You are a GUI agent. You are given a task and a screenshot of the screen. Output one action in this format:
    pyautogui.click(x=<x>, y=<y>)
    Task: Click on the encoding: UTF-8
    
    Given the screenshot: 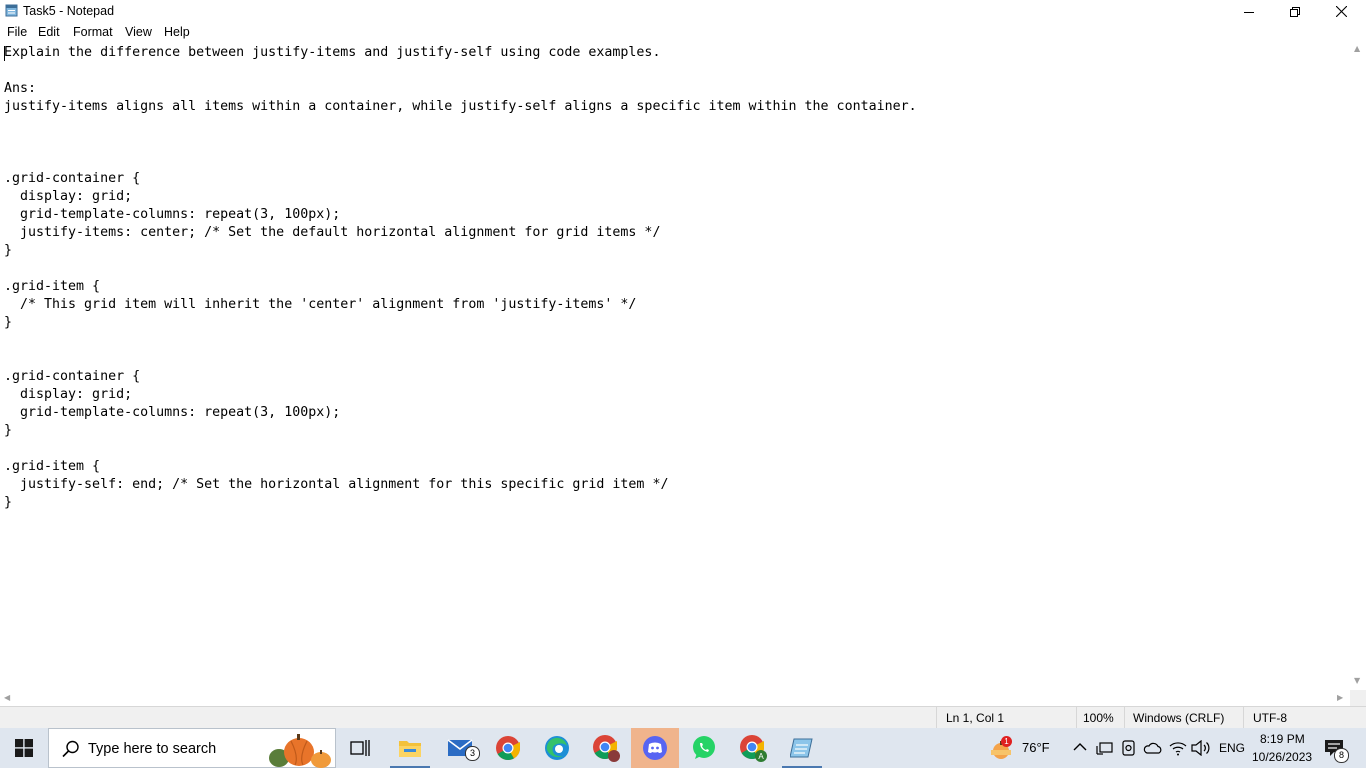 What is the action you would take?
    pyautogui.click(x=1270, y=718)
    